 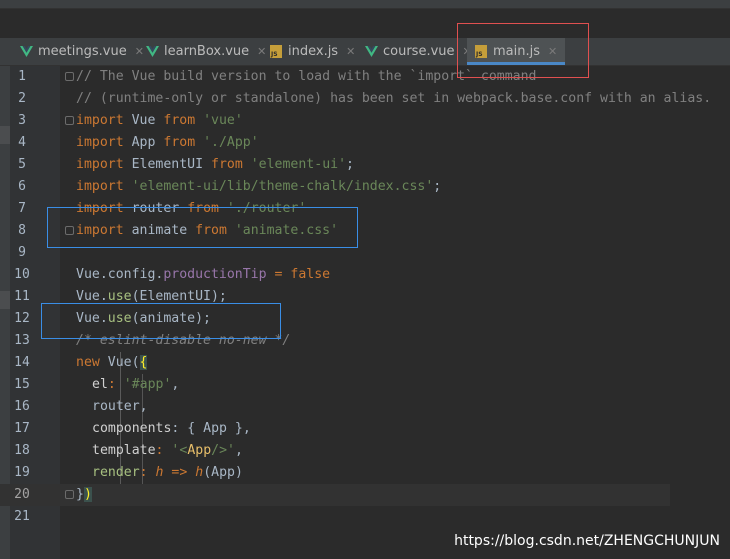 What do you see at coordinates (335, 363) in the screenshot?
I see `code-line: 14 new Vue({` at bounding box center [335, 363].